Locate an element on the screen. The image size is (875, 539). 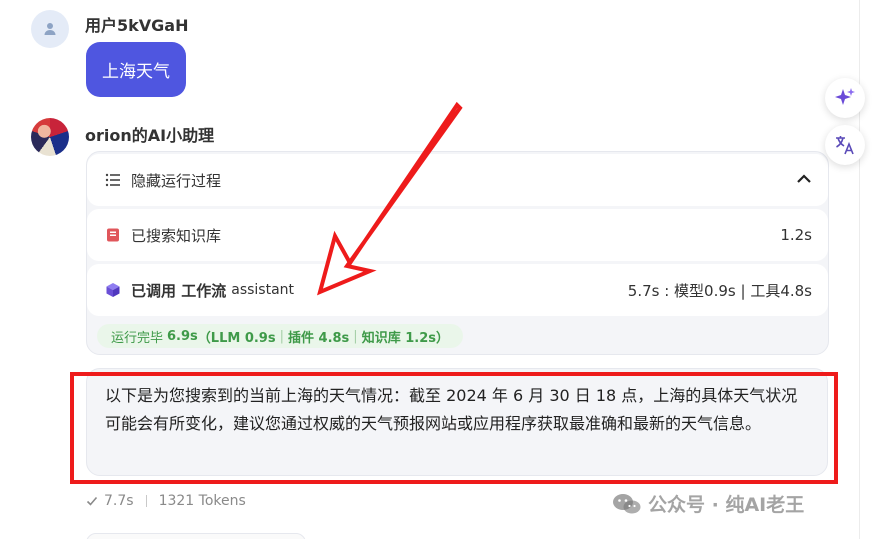
user-icon is located at coordinates (50, 29).